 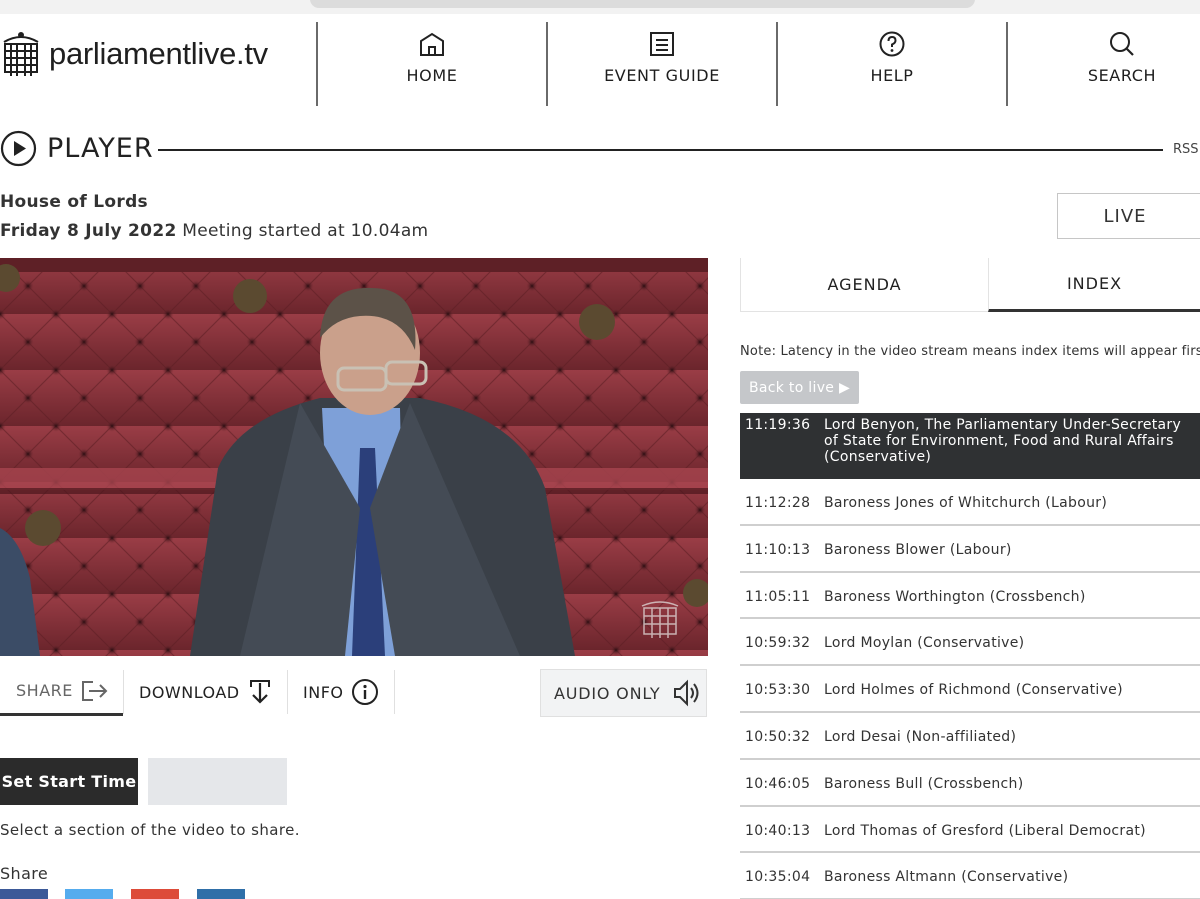 I want to click on meeting-start: Meeting started at 10.04am, so click(x=305, y=231).